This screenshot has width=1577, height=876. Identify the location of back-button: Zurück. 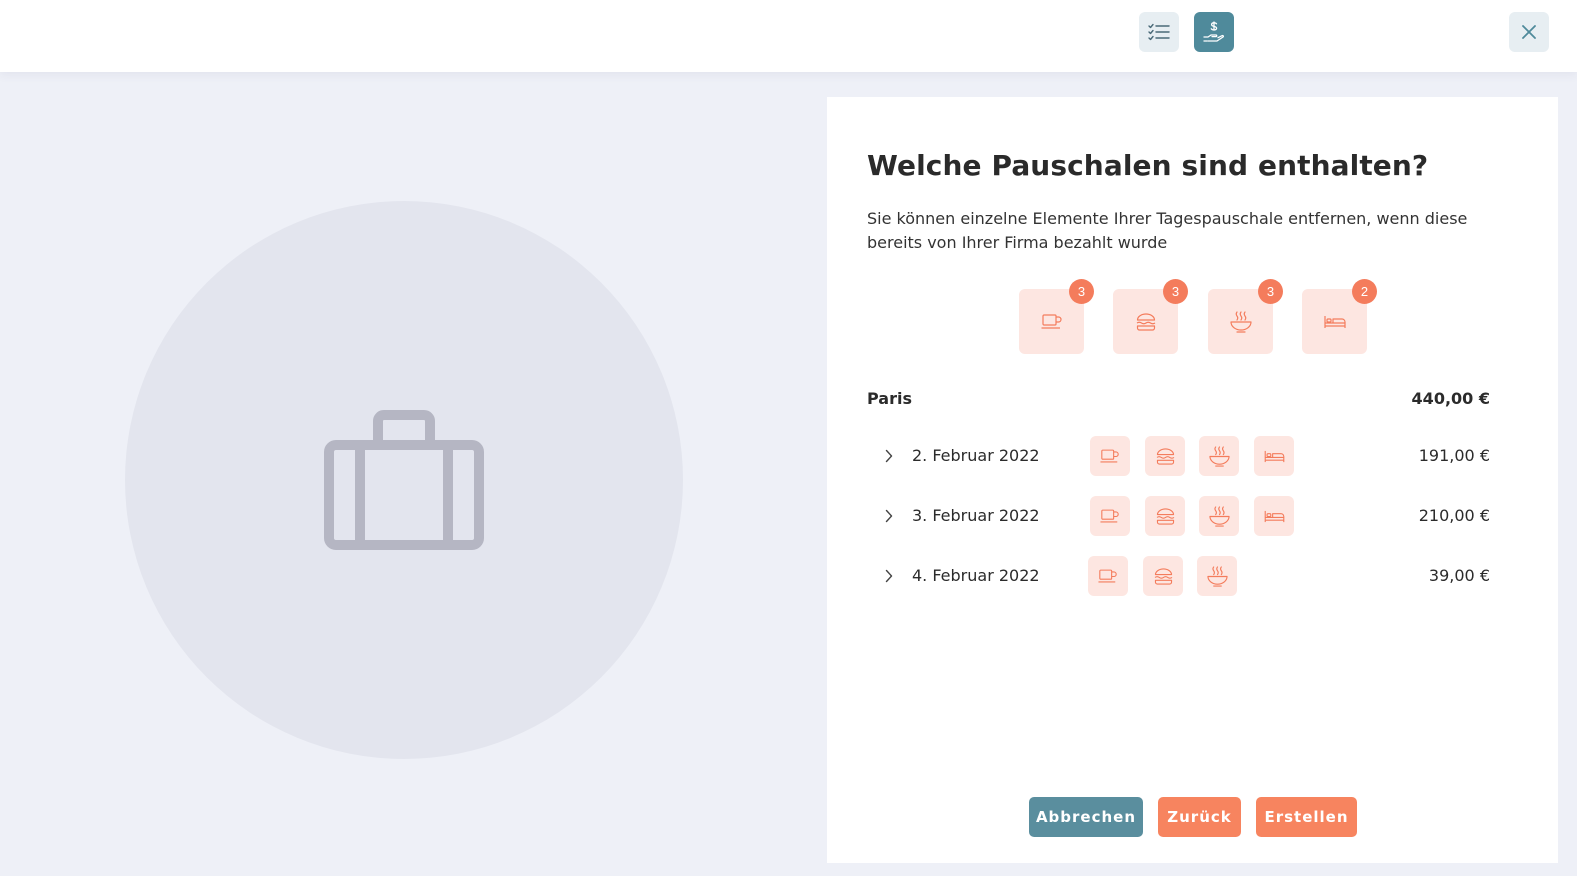
(1199, 817).